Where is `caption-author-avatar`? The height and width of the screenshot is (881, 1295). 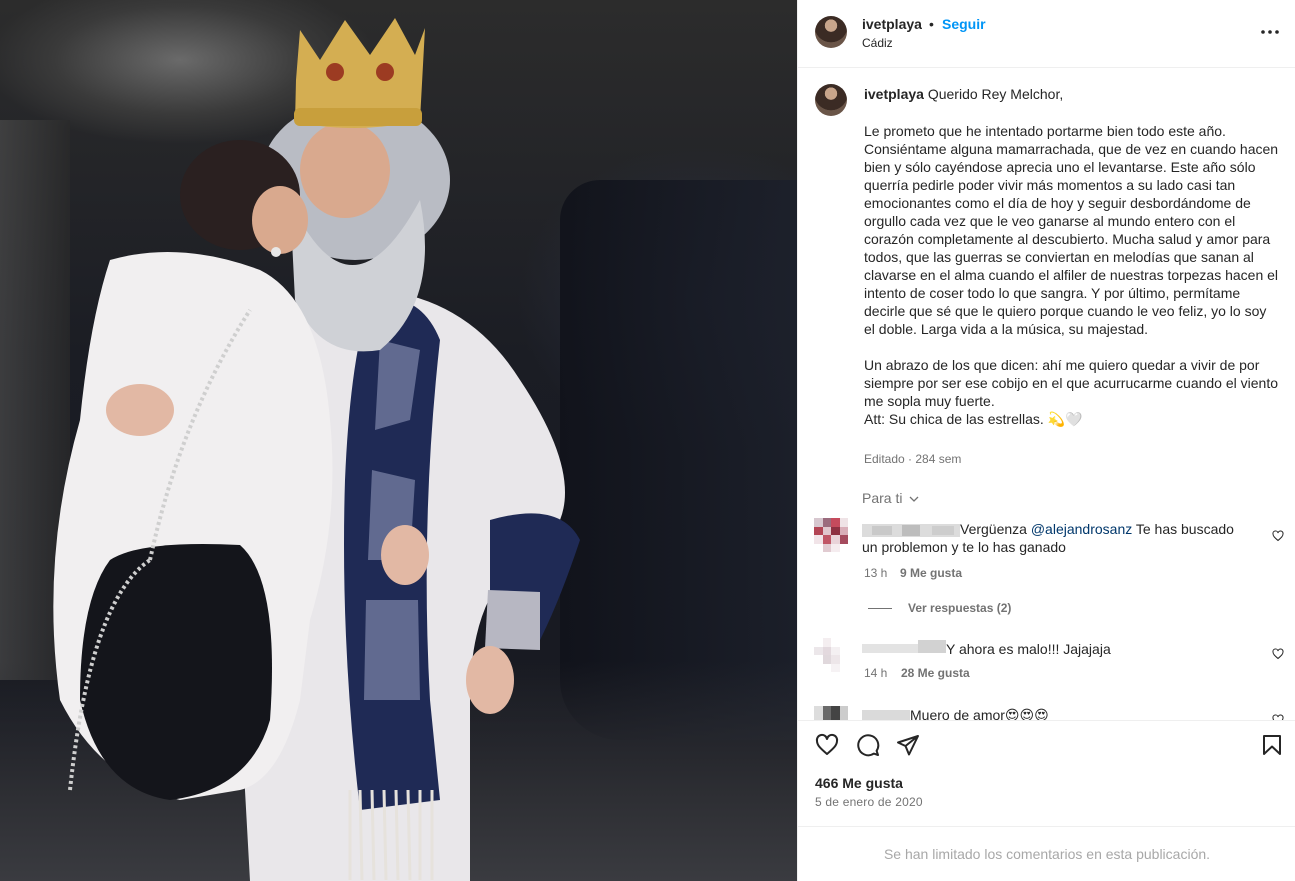 caption-author-avatar is located at coordinates (831, 100).